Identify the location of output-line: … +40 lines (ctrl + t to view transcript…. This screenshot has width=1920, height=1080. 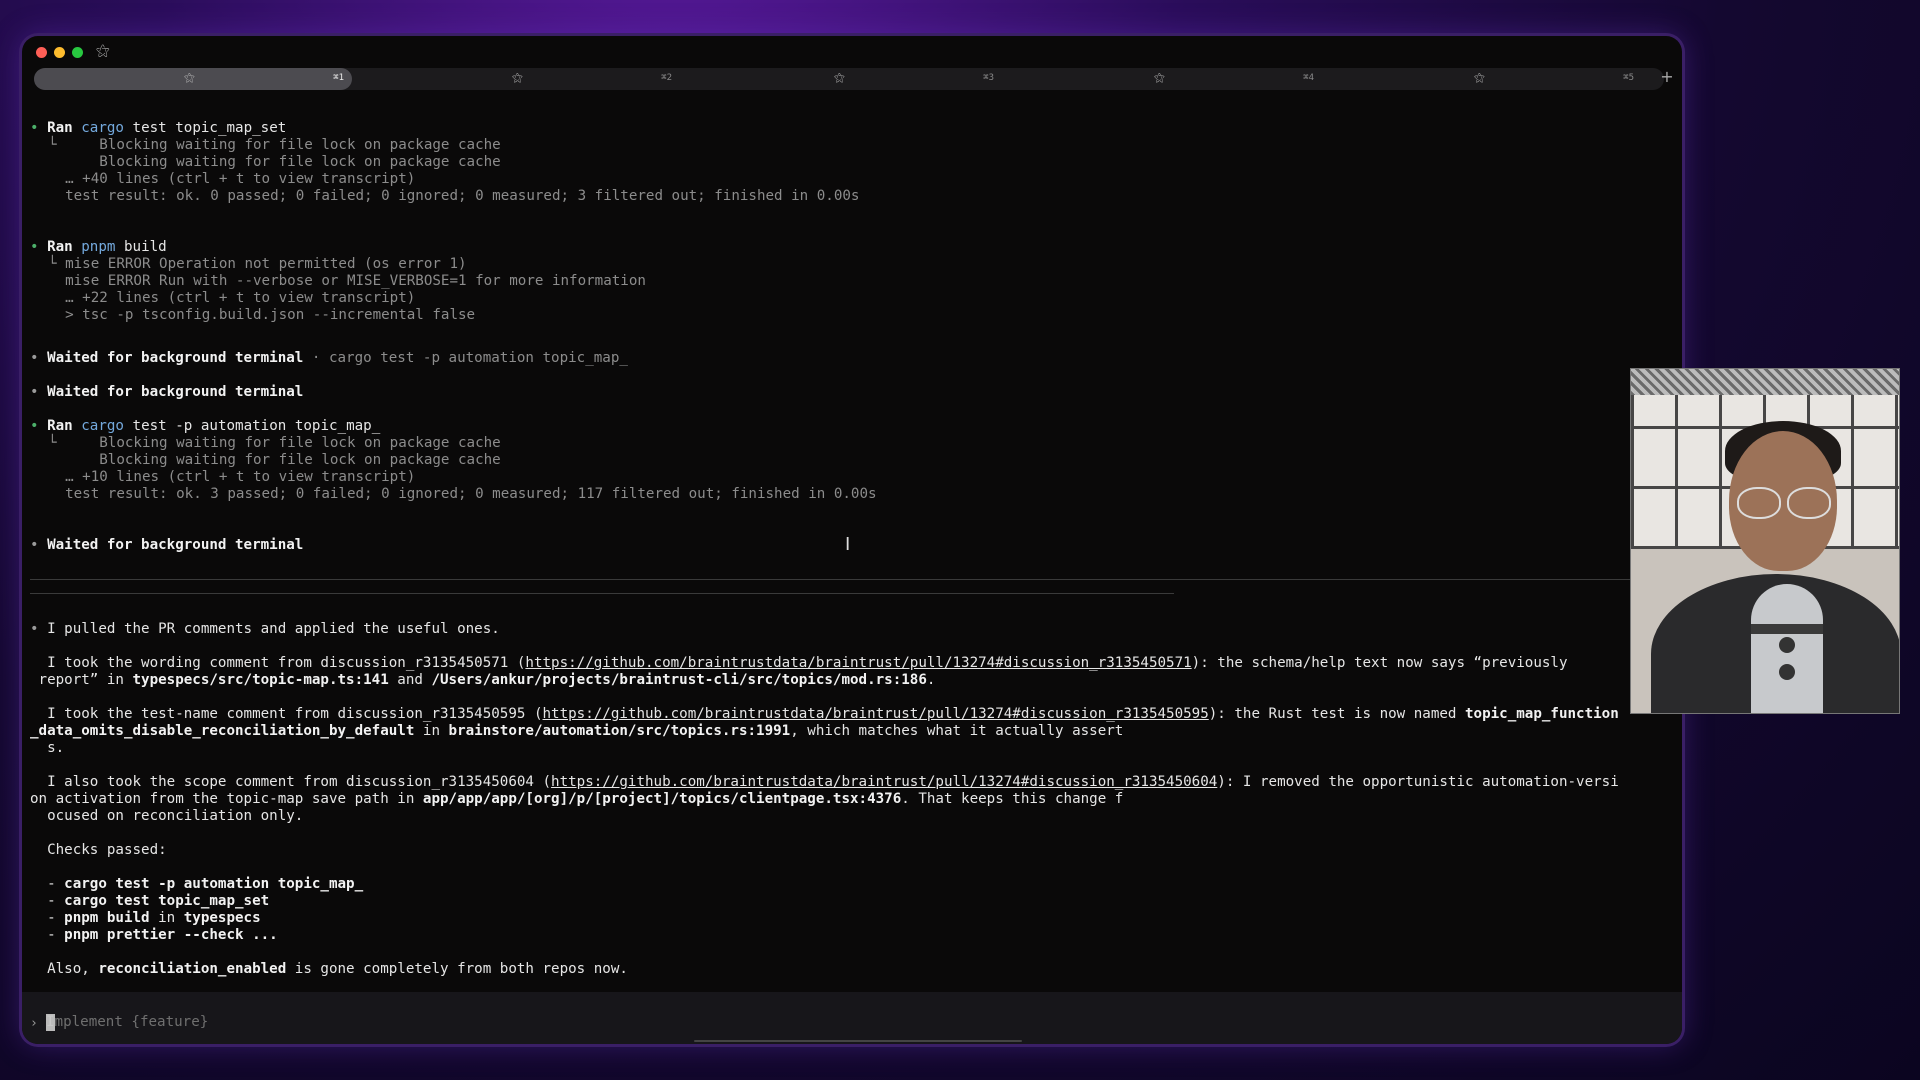
(232, 179).